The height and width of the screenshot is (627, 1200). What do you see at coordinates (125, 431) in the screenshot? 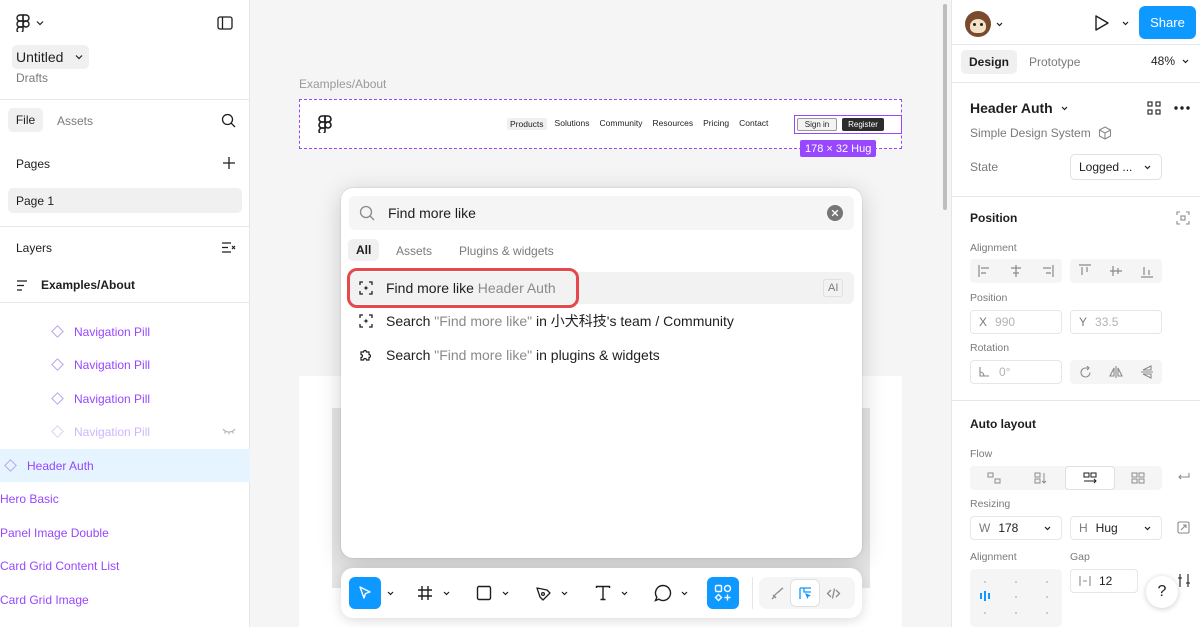
I see `layer-row-hidden: Navigation Pill` at bounding box center [125, 431].